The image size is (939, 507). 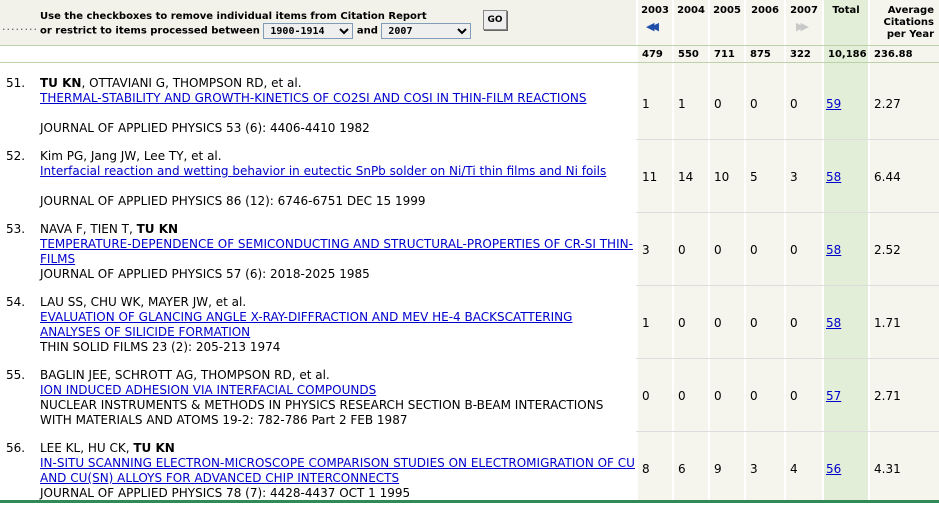 What do you see at coordinates (887, 104) in the screenshot?
I see `average-citations: 2.27` at bounding box center [887, 104].